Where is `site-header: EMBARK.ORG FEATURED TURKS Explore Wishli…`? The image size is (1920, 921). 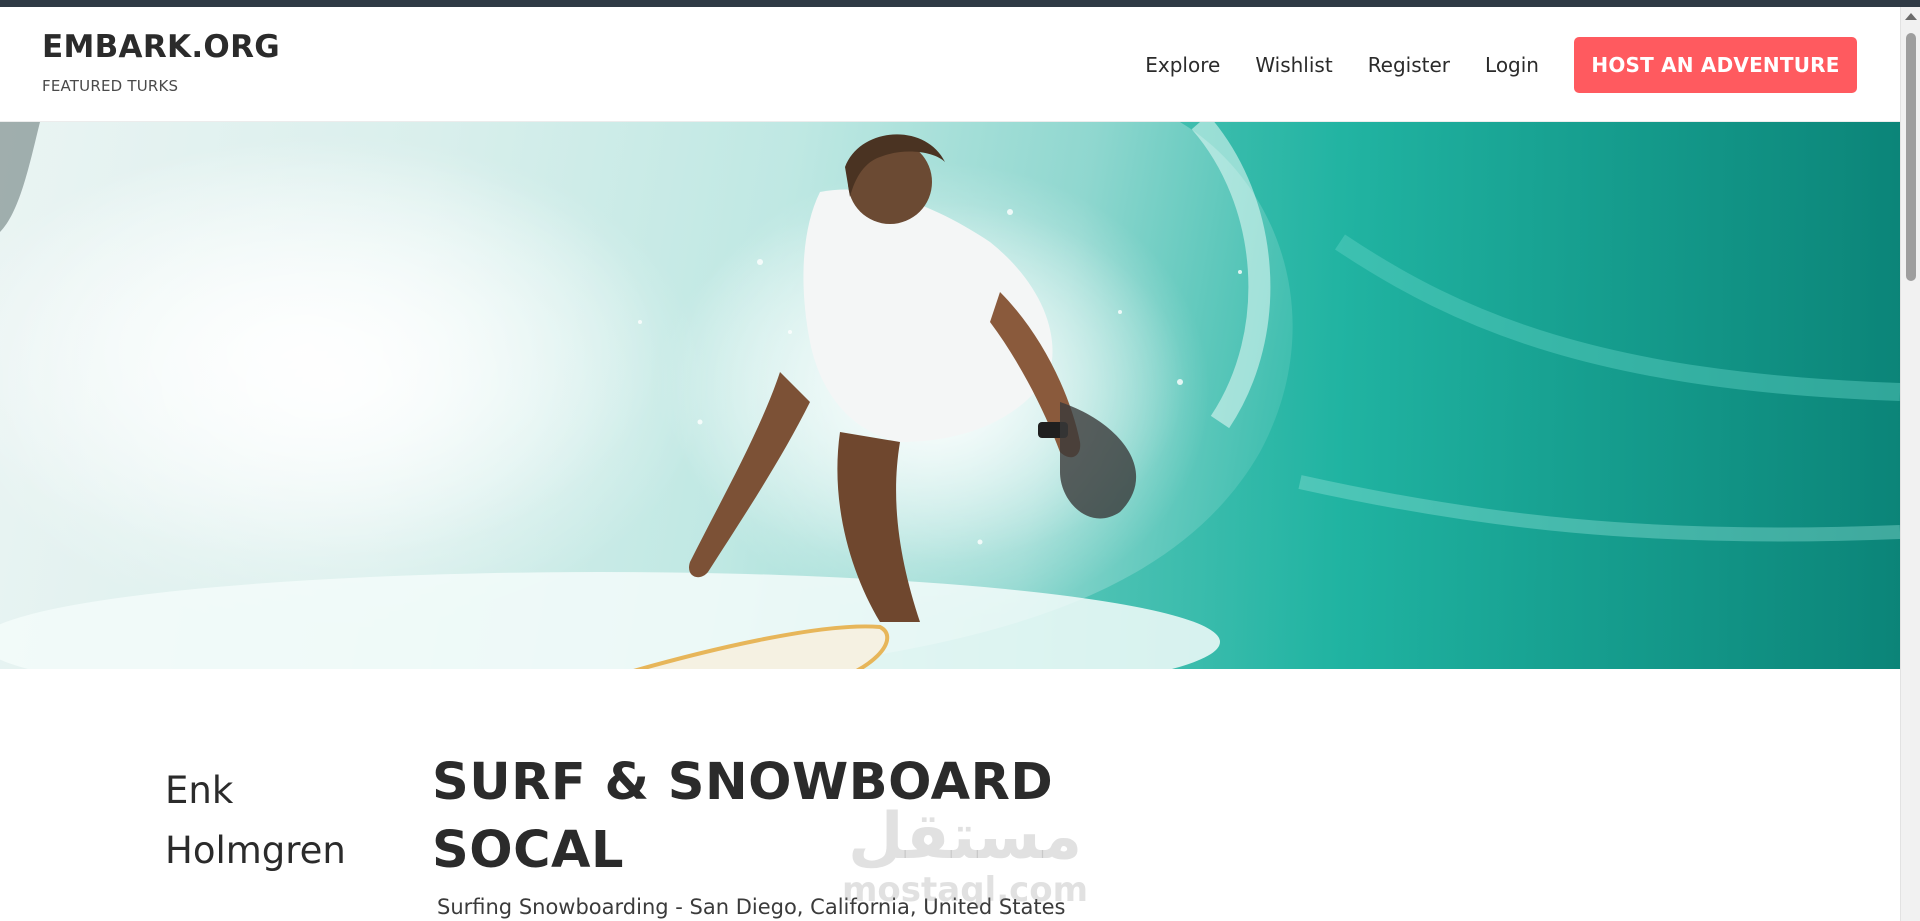 site-header: EMBARK.ORG FEATURED TURKS Explore Wishli… is located at coordinates (950, 64).